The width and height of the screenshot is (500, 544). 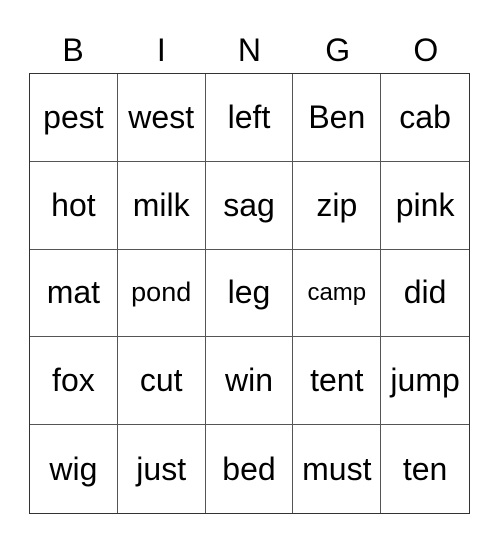 What do you see at coordinates (249, 381) in the screenshot?
I see `bingo-cell: win` at bounding box center [249, 381].